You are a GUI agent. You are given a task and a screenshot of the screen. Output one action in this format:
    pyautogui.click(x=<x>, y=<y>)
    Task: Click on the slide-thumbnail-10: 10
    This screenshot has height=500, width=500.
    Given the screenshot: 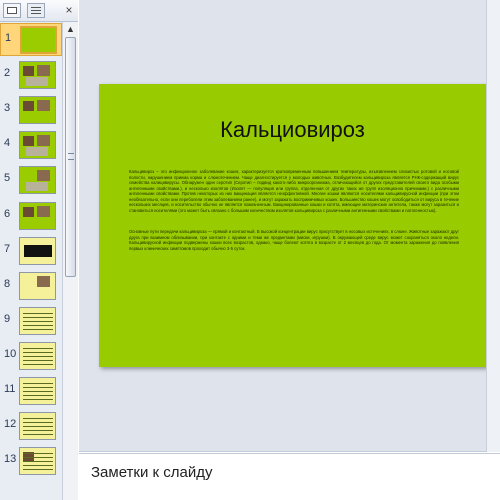 What is the action you would take?
    pyautogui.click(x=31, y=356)
    